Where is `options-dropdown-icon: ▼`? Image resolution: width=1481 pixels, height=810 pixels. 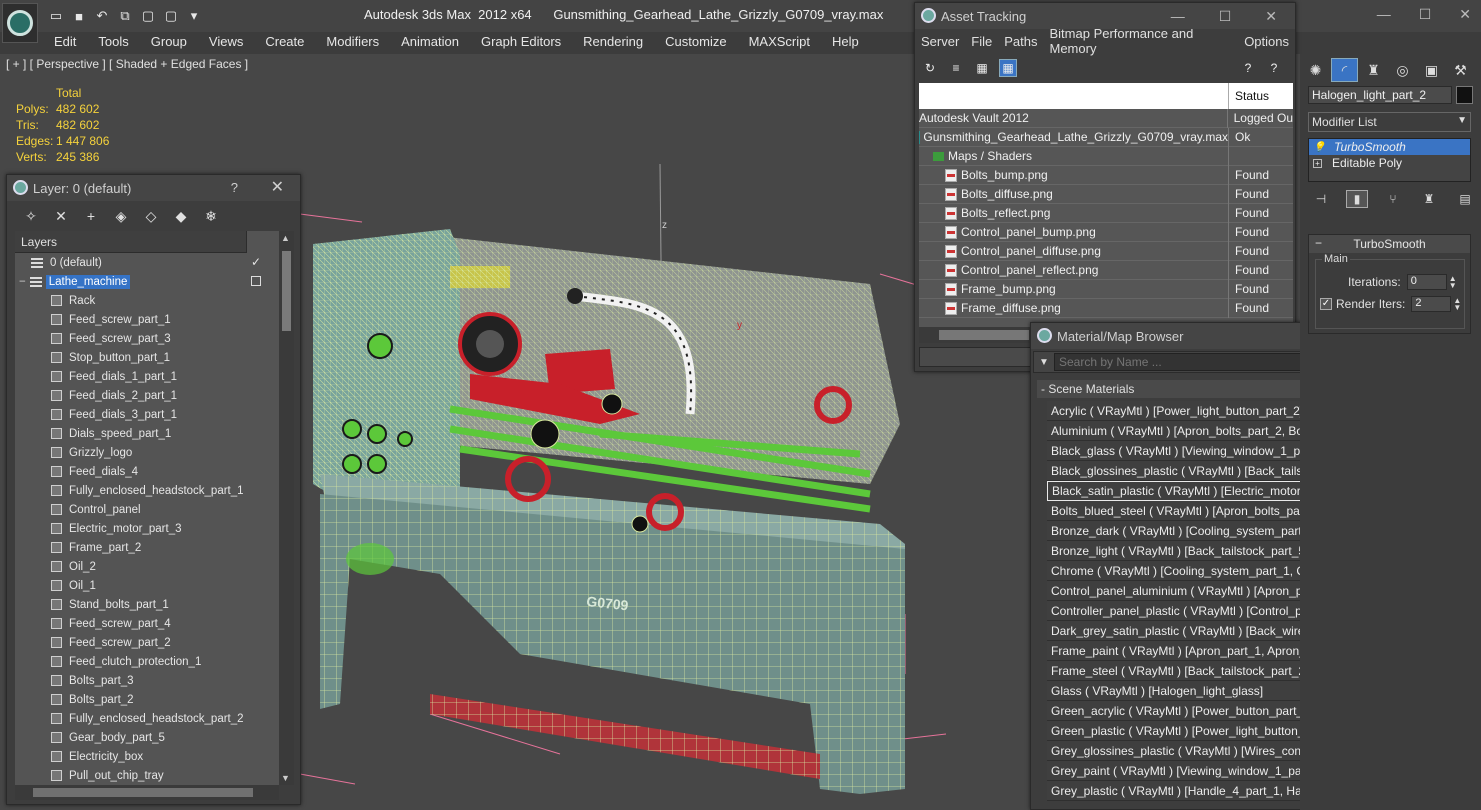 options-dropdown-icon: ▼ is located at coordinates (1044, 362).